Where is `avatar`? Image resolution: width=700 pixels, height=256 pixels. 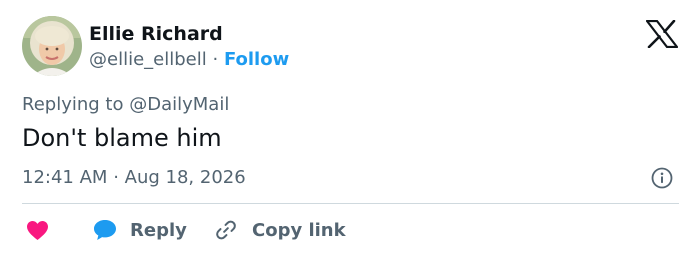
avatar is located at coordinates (52, 46).